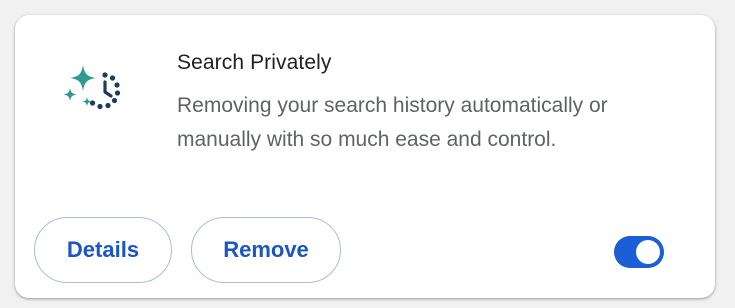 This screenshot has width=735, height=308. I want to click on details-button: Details, so click(103, 250).